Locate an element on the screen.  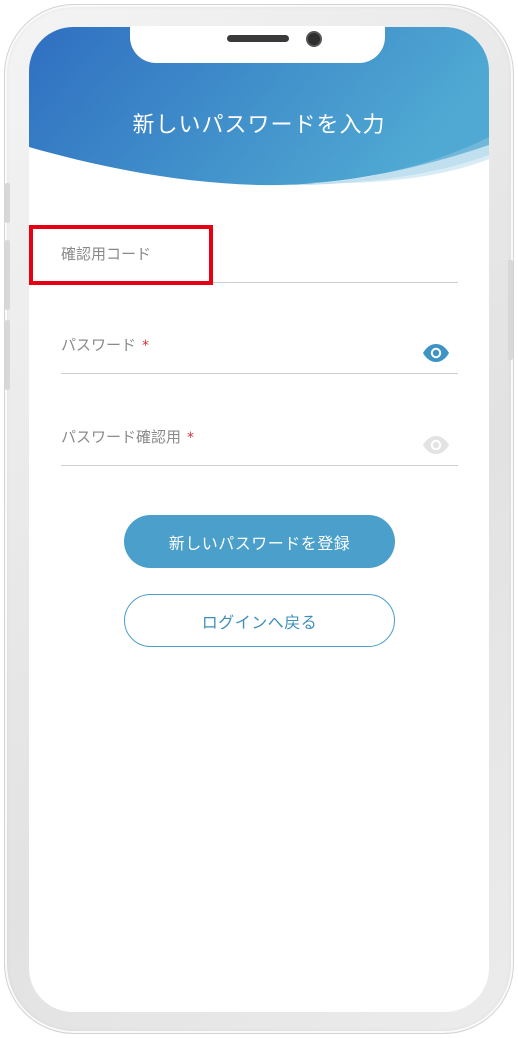
password-confirm-field: パスワード確認用 * is located at coordinates (259, 436).